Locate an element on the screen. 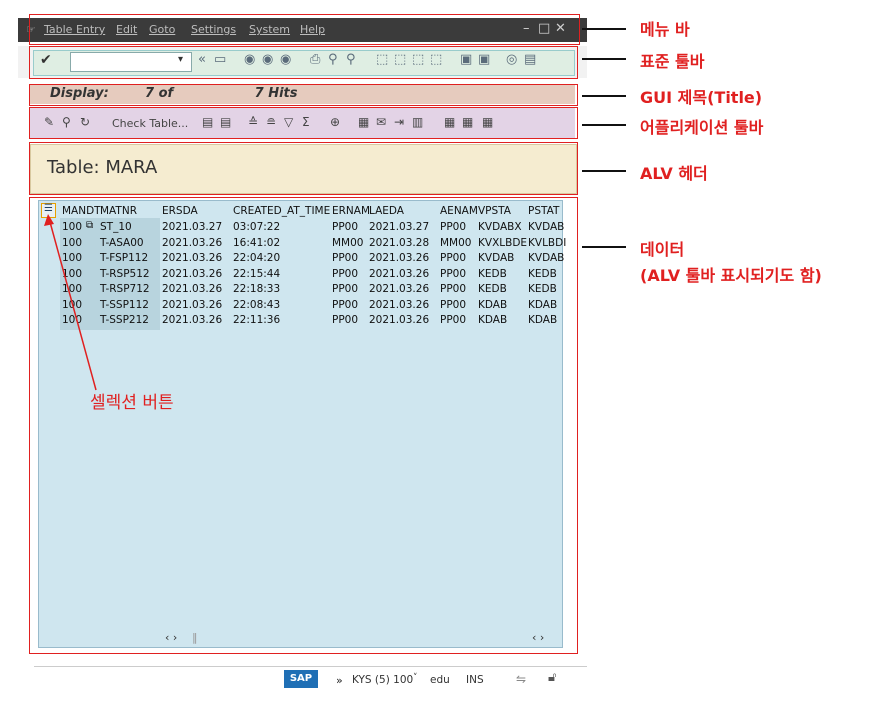 The image size is (885, 701). label-standard-toolbar: 표준 툴바 is located at coordinates (672, 61).